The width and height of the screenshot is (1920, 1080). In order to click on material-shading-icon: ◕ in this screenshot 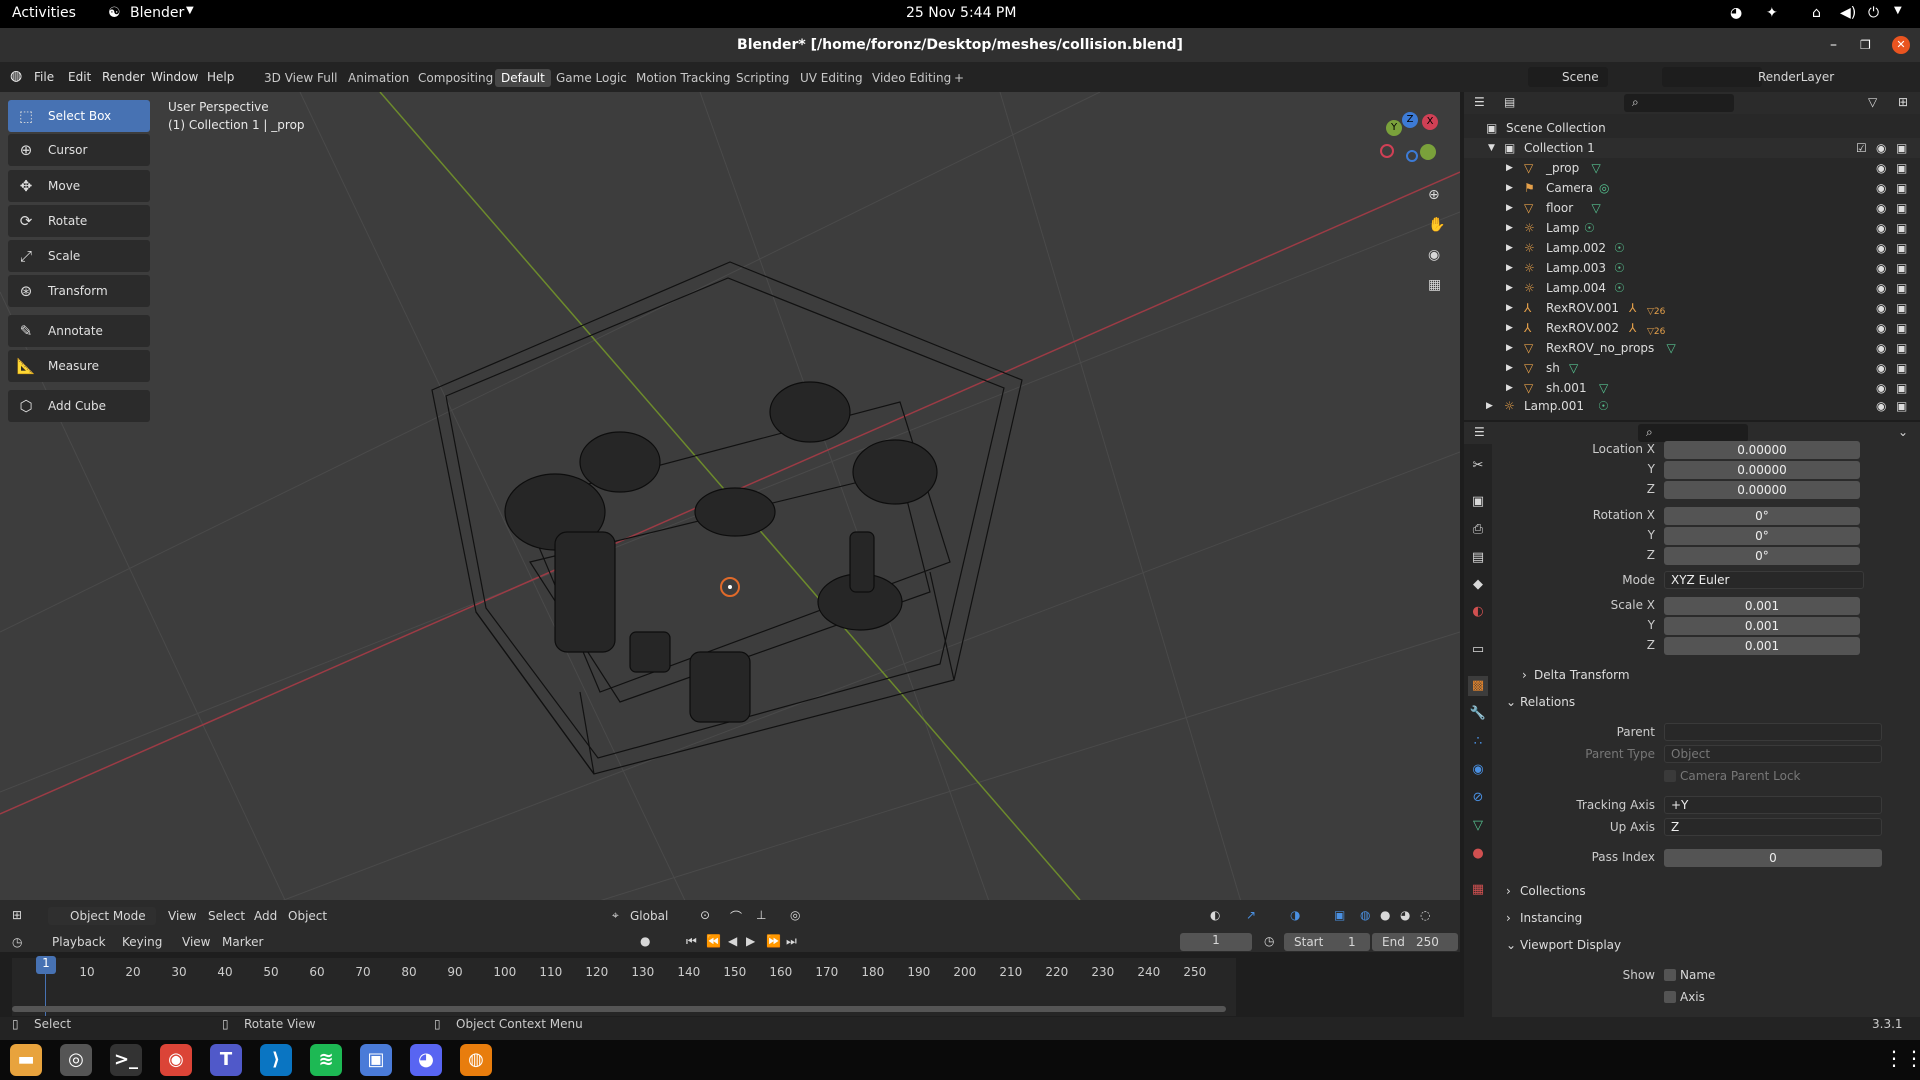, I will do `click(1405, 915)`.